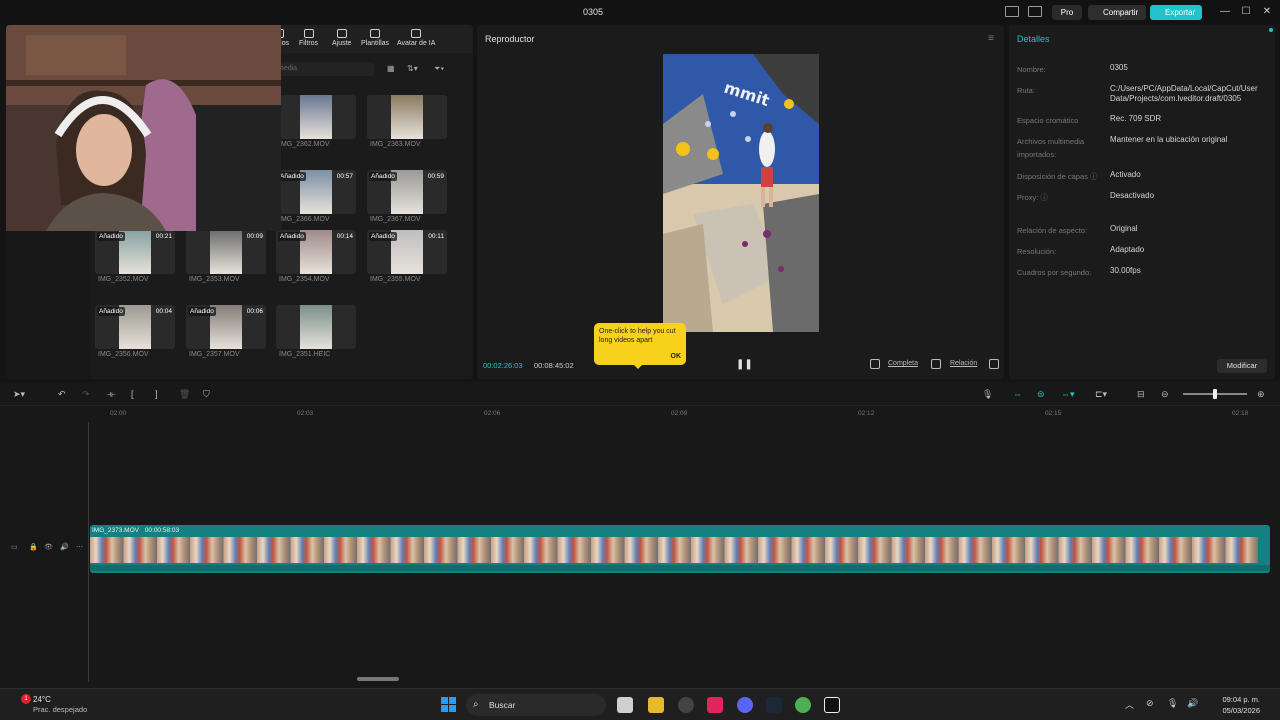  Describe the element at coordinates (206, 394) in the screenshot. I see `shield-icon: ⛉` at that location.